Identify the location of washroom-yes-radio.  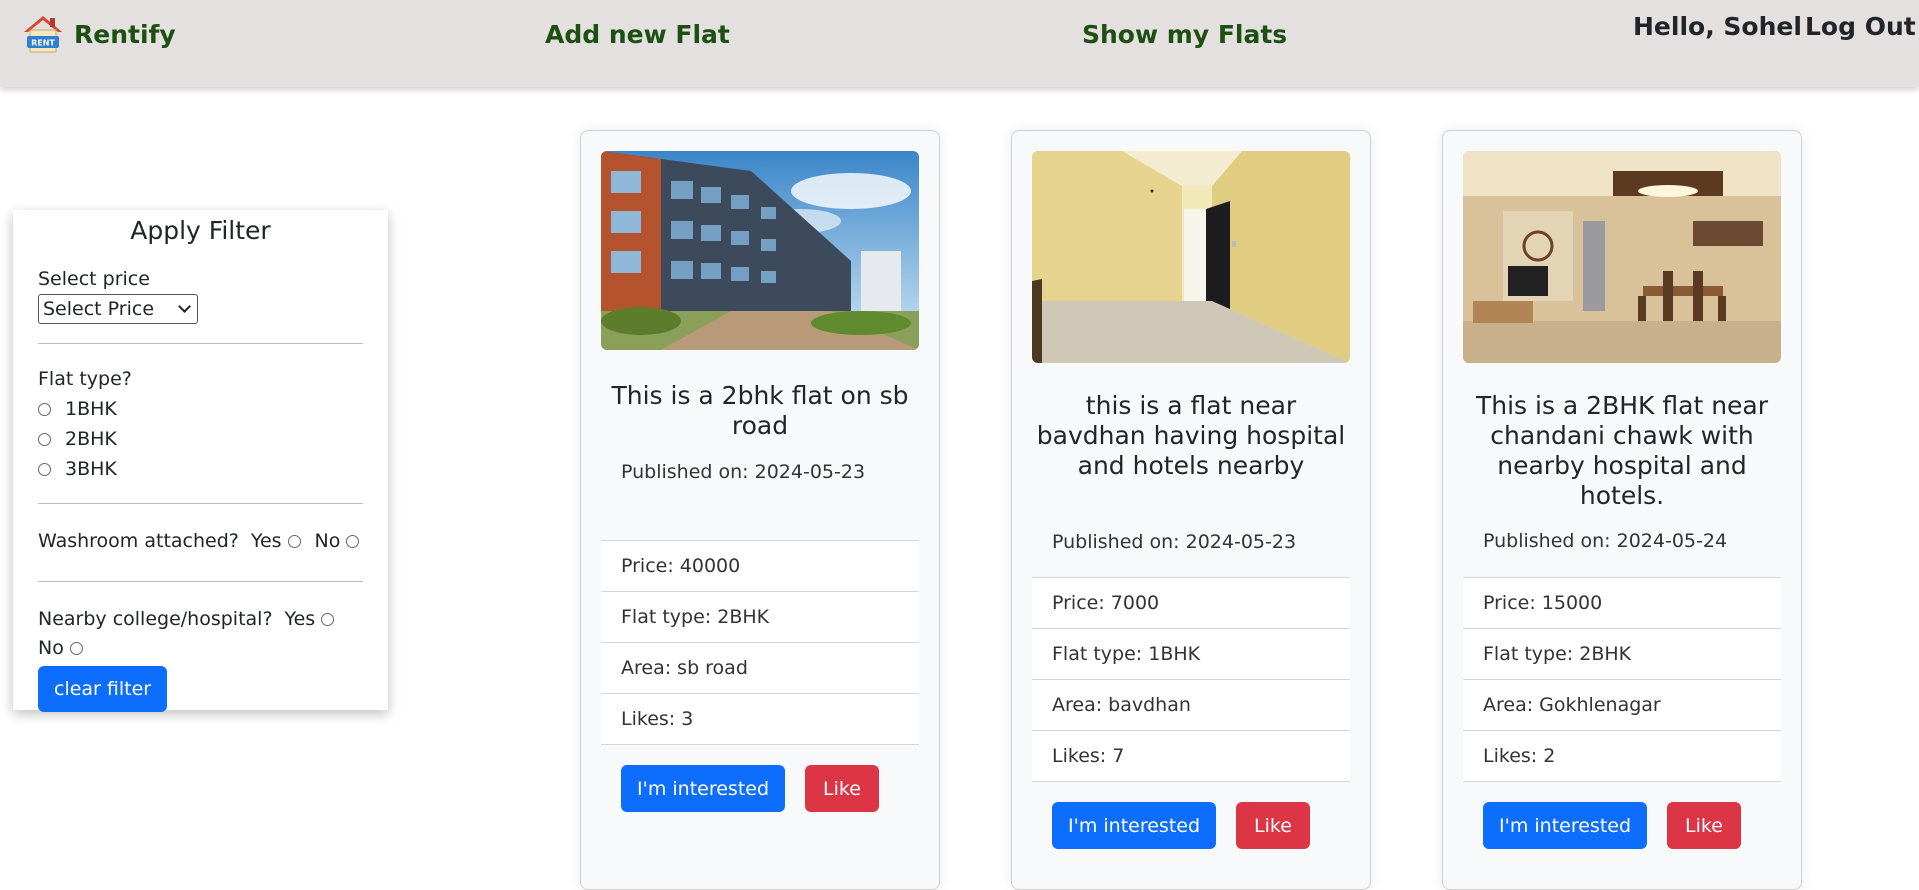
(294, 541).